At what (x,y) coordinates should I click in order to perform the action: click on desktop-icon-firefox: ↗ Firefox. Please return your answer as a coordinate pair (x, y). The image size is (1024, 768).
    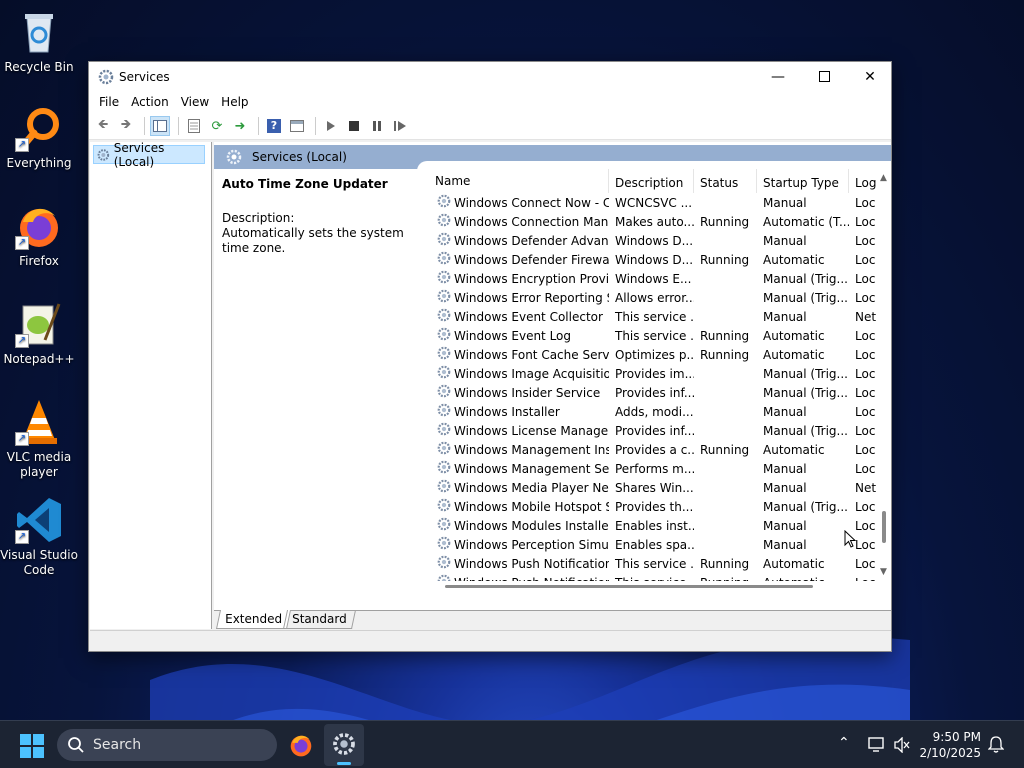
    Looking at the image, I should click on (39, 235).